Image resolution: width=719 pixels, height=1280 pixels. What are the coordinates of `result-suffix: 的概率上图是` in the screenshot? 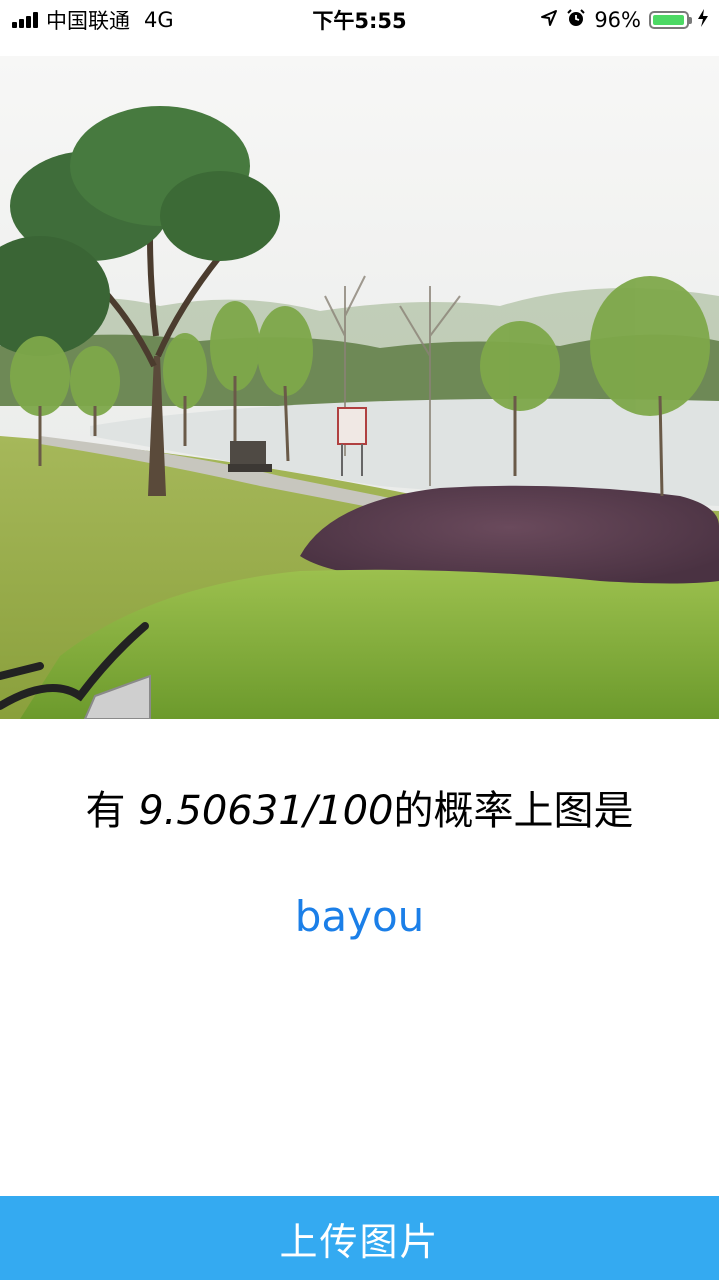 It's located at (513, 811).